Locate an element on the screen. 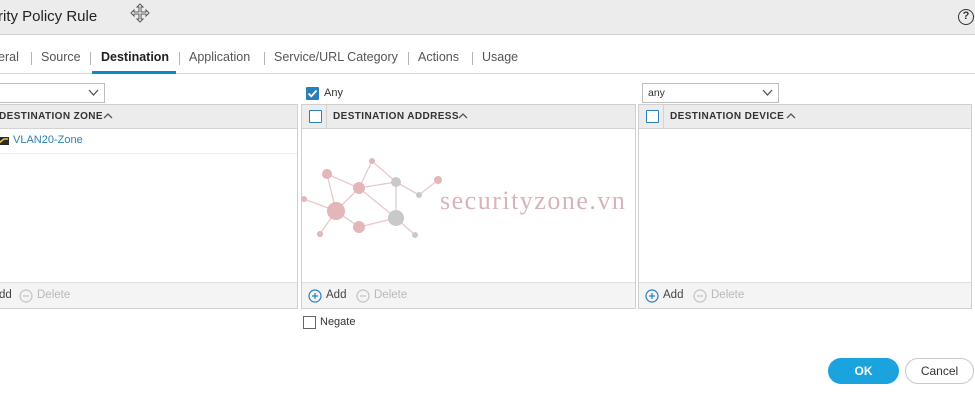 This screenshot has width=975, height=398. active-tab-indicator is located at coordinates (134, 72).